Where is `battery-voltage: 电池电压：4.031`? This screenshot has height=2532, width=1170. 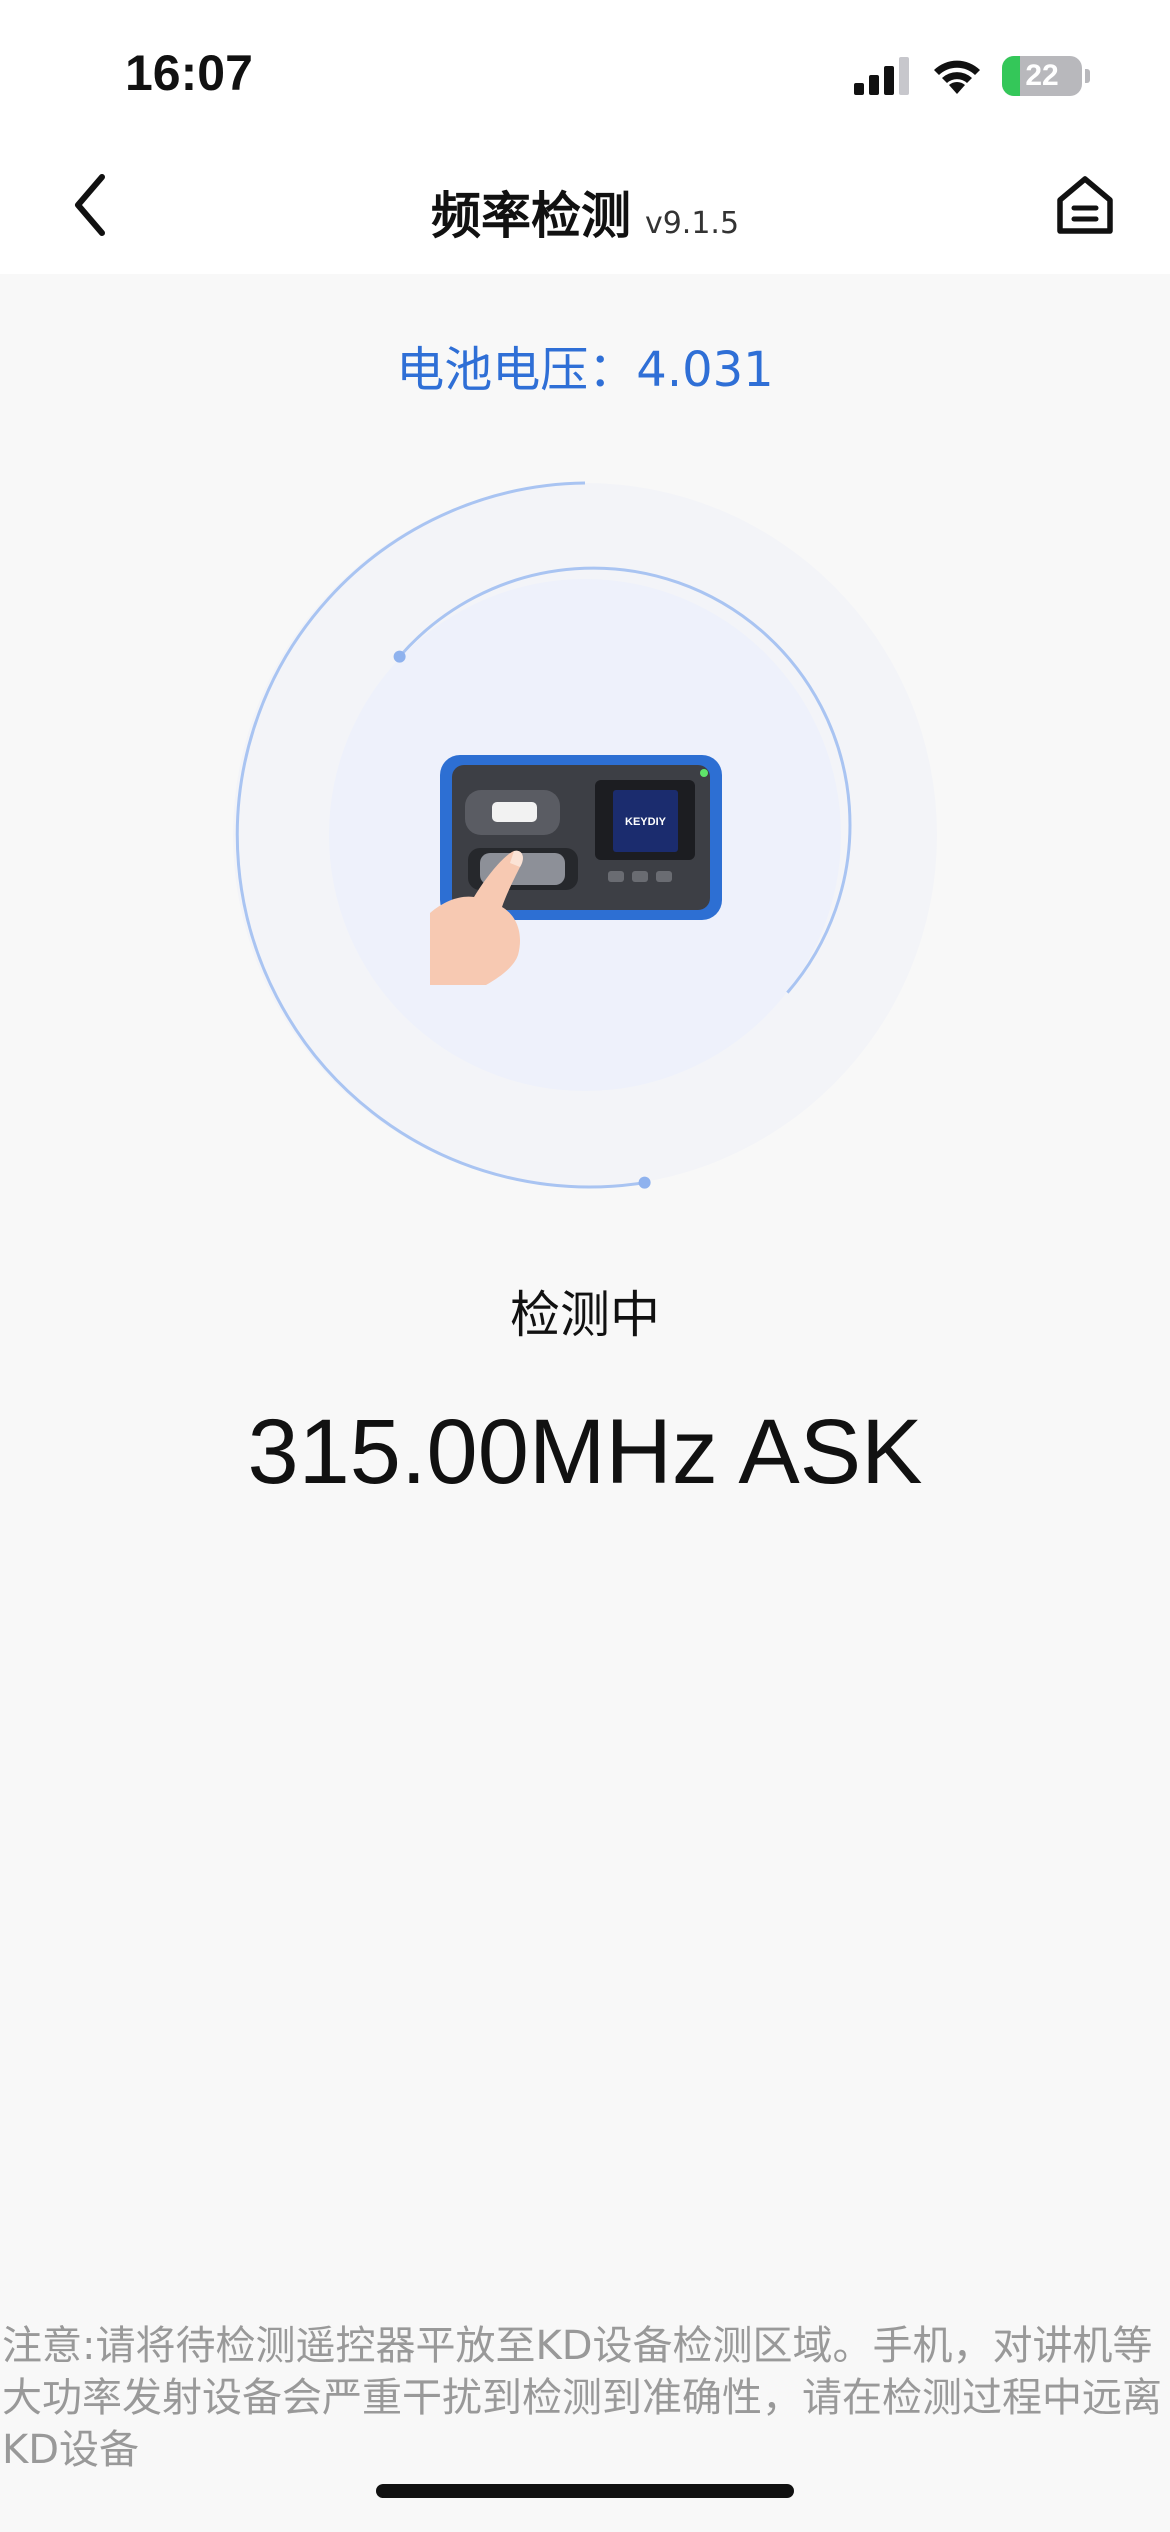
battery-voltage: 电池电压：4.031 is located at coordinates (585, 365).